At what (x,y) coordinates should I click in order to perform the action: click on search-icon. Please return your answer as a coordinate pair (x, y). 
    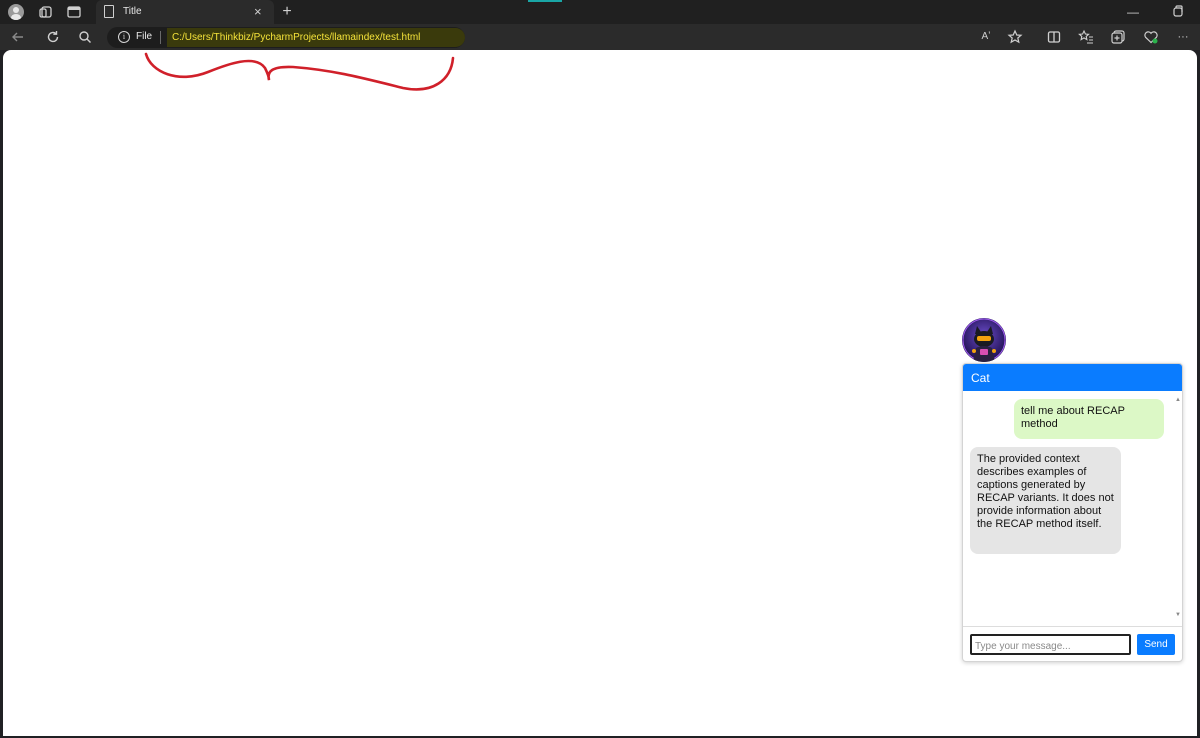
    Looking at the image, I should click on (85, 37).